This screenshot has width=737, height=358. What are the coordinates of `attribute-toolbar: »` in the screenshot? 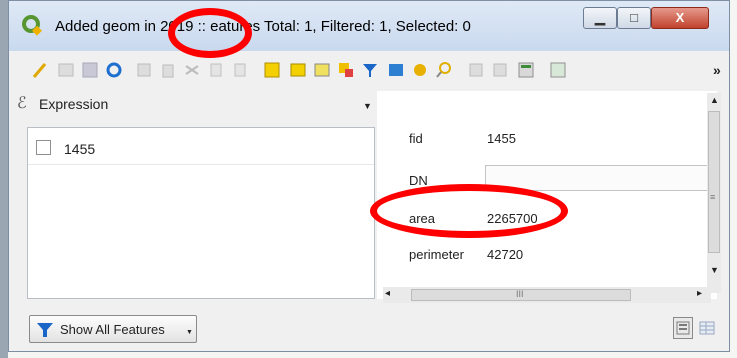 It's located at (369, 69).